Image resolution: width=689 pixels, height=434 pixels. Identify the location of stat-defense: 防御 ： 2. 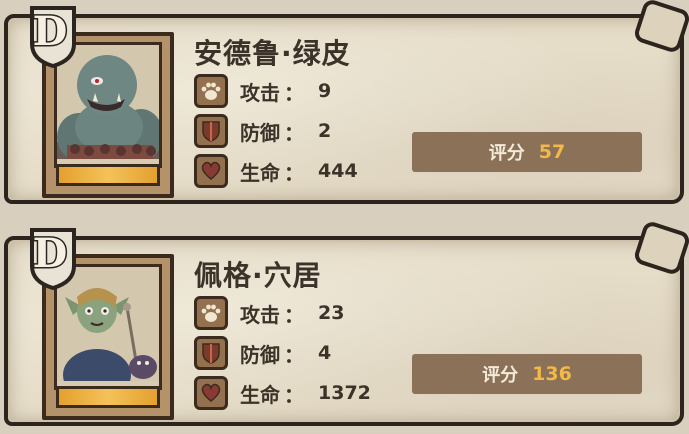
(262, 131).